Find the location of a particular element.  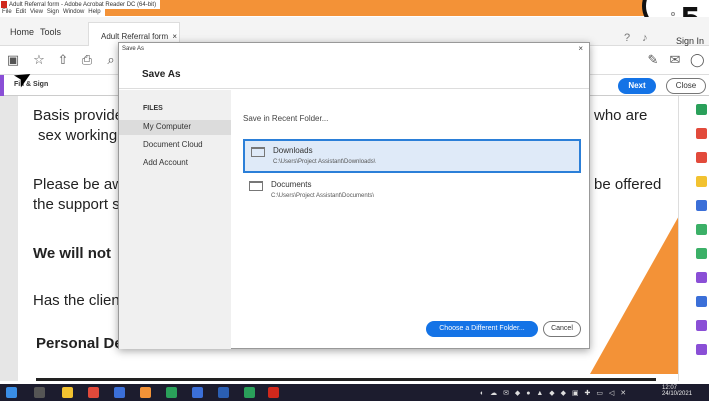

tab-document-label: Adult Referral form is located at coordinates (135, 36).